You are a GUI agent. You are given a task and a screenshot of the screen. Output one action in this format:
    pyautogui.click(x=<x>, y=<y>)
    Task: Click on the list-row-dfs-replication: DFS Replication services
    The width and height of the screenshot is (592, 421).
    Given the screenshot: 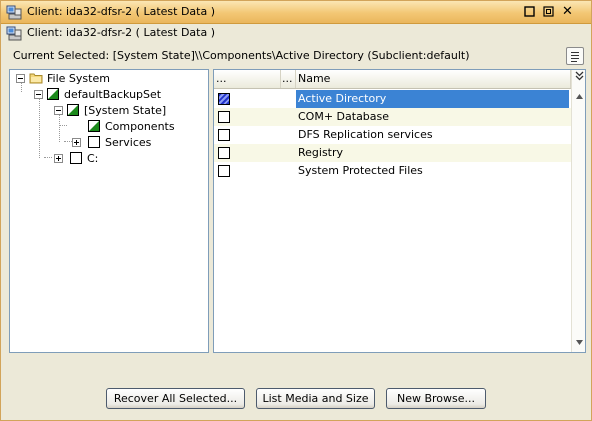 What is the action you would take?
    pyautogui.click(x=392, y=135)
    